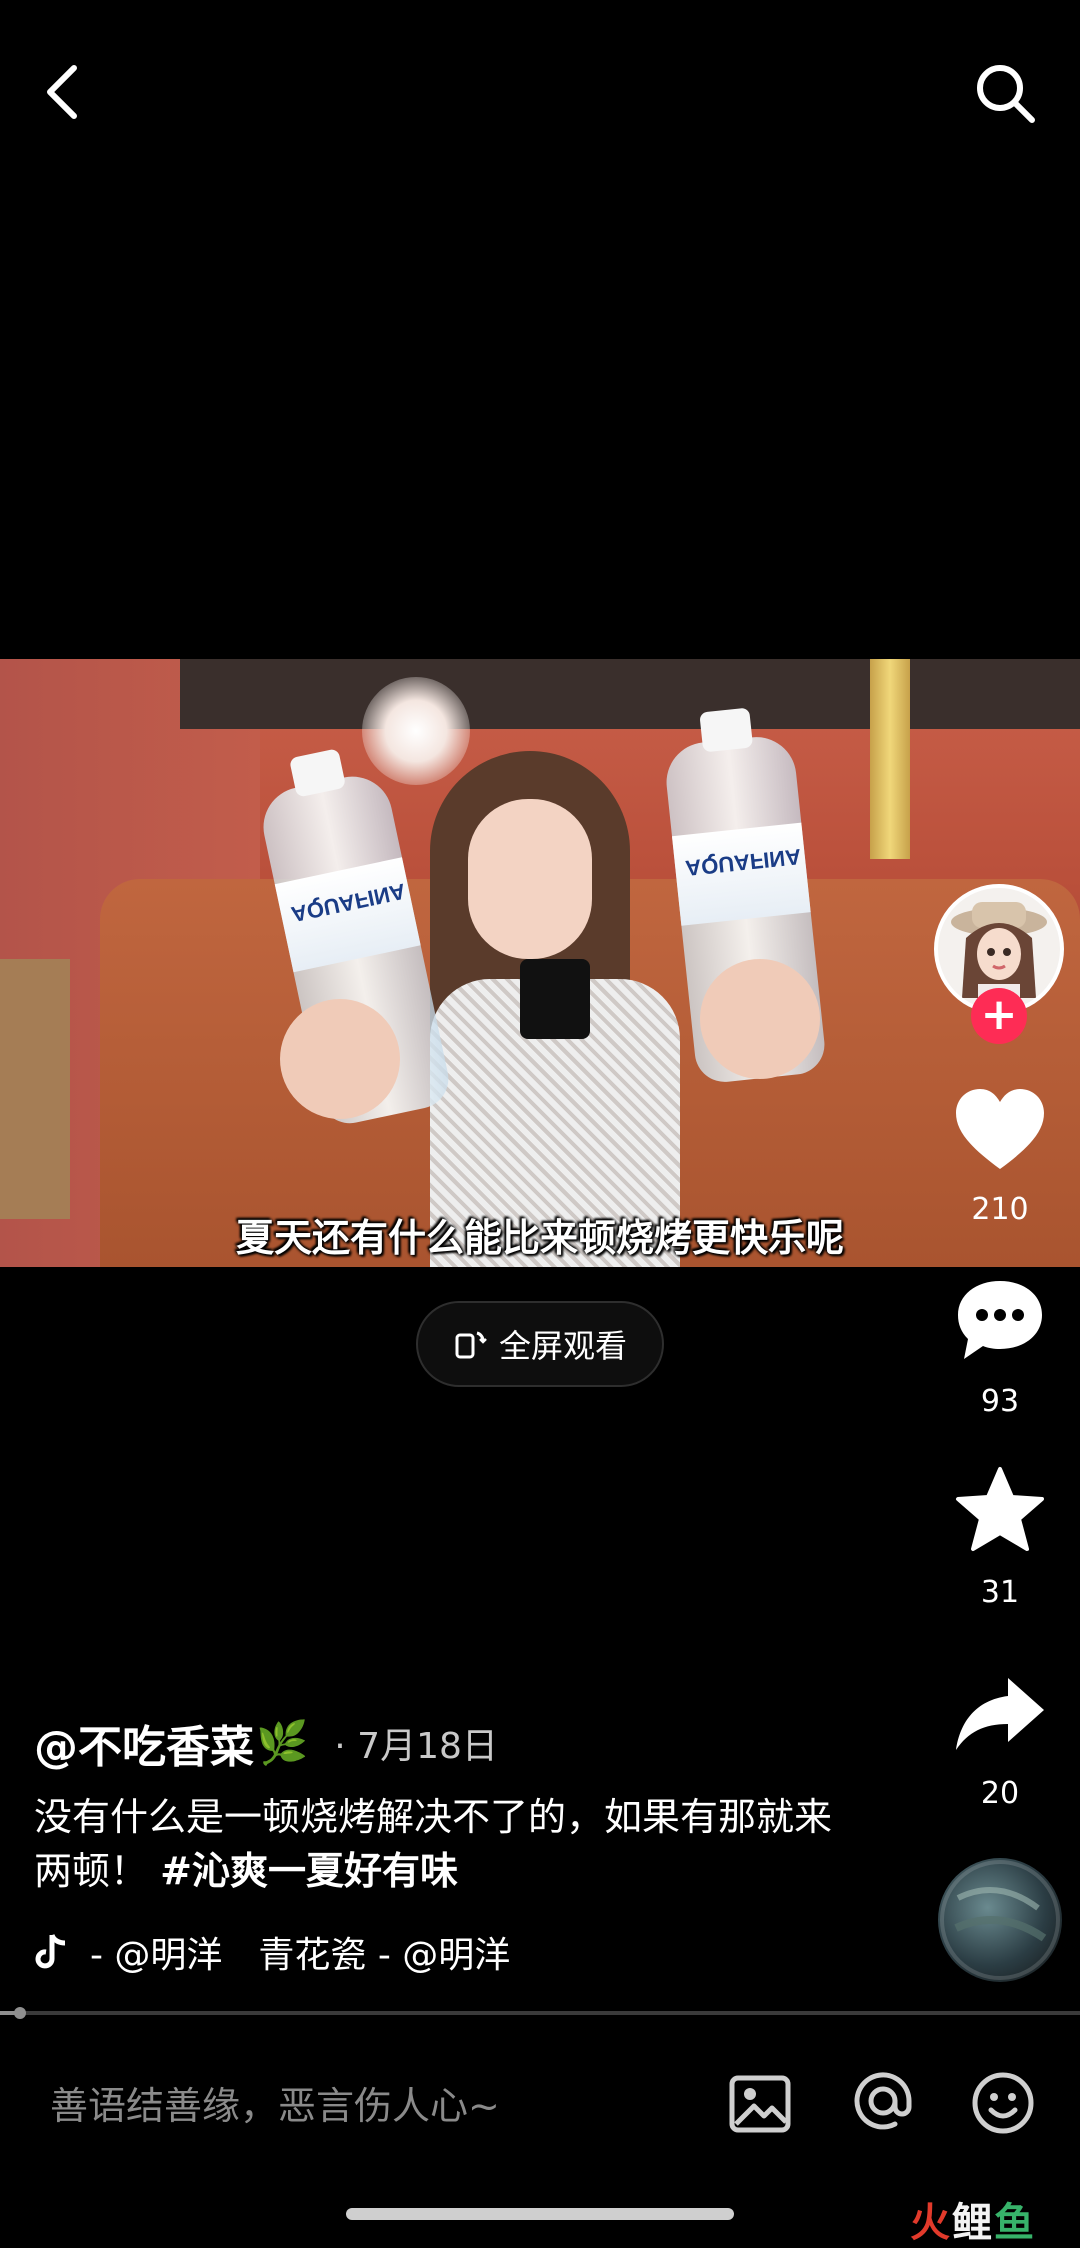 This screenshot has height=2248, width=1080. Describe the element at coordinates (1000, 1793) in the screenshot. I see `share-count: 20` at that location.